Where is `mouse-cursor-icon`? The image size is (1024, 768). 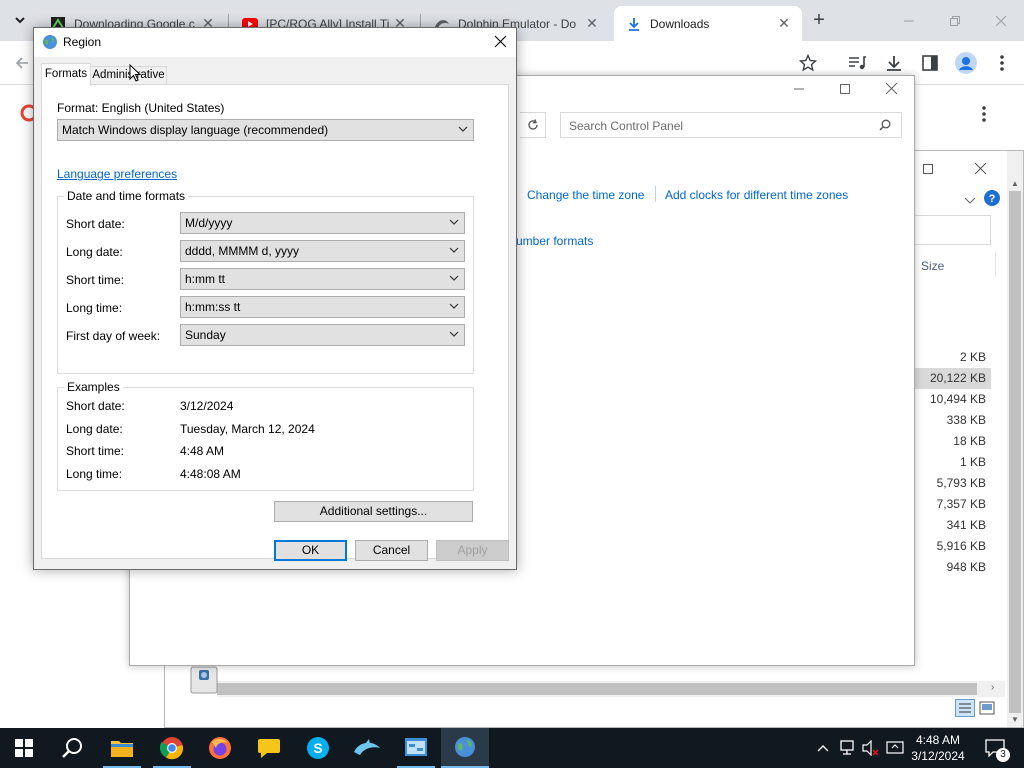 mouse-cursor-icon is located at coordinates (135, 74).